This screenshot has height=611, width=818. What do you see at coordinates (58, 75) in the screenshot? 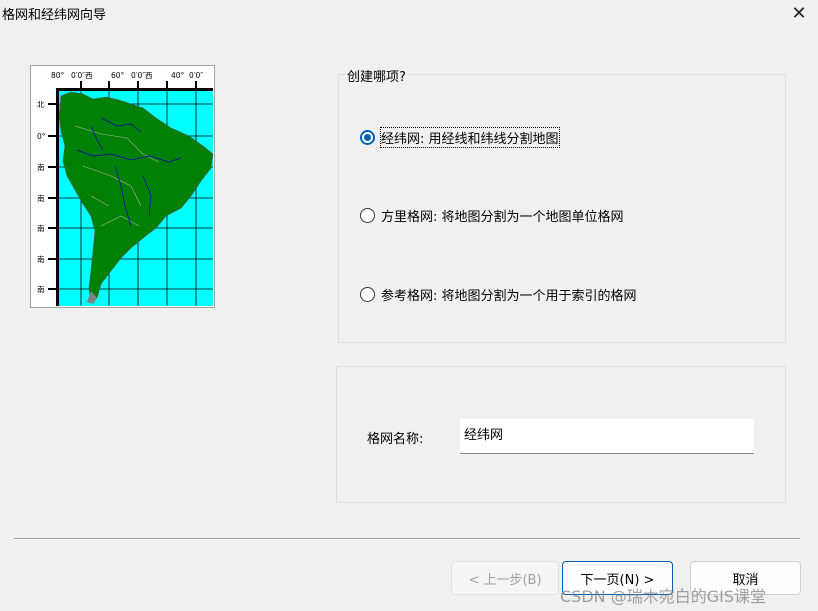
I see `top-tick-label: 80°` at bounding box center [58, 75].